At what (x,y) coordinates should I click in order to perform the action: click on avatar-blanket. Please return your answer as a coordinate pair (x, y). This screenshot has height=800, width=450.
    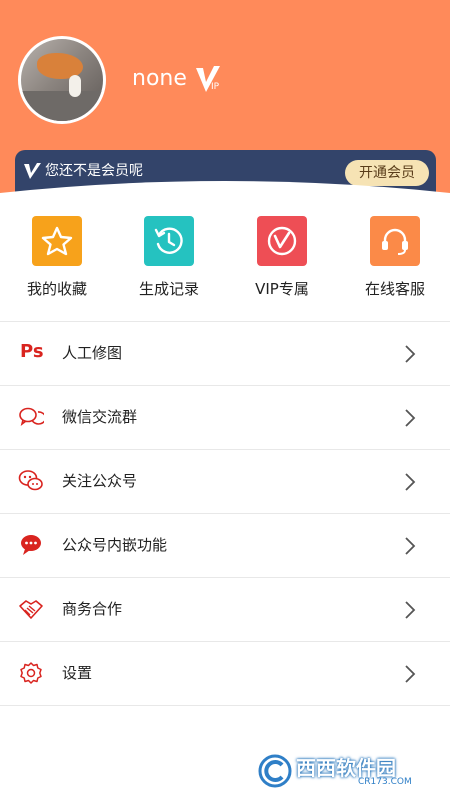
    Looking at the image, I should click on (62, 106).